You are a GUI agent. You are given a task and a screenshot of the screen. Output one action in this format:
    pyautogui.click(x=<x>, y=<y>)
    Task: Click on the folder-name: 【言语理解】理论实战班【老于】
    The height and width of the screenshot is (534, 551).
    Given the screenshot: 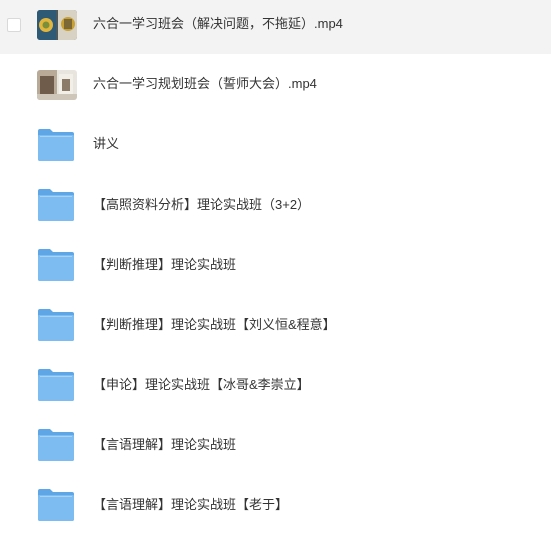 What is the action you would take?
    pyautogui.click(x=190, y=505)
    